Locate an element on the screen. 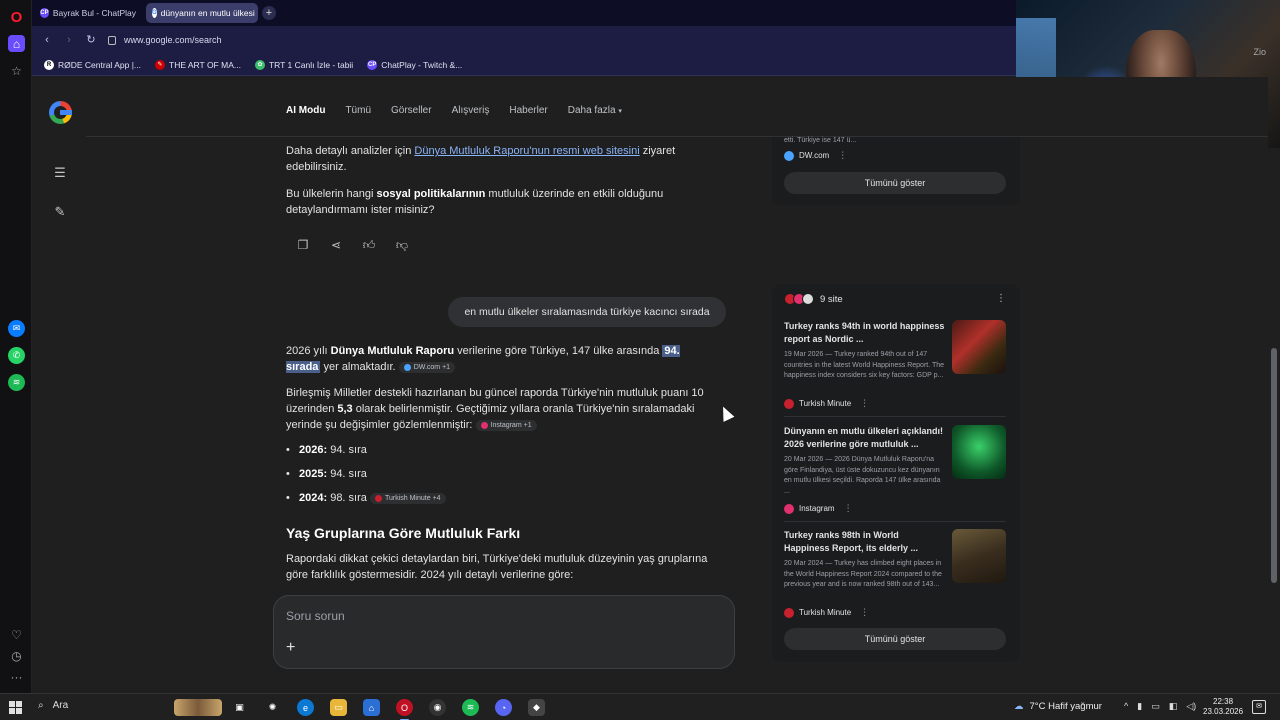 This screenshot has height=720, width=1280. bookmark-trt1: ✿ TRT 1 Canlı İzle - tabii is located at coordinates (303, 64).